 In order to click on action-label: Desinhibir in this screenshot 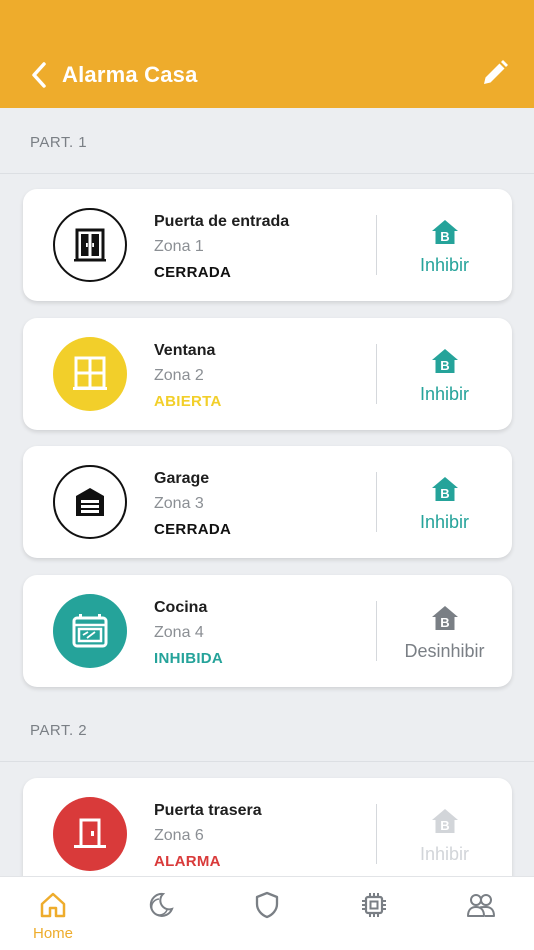, I will do `click(444, 651)`.